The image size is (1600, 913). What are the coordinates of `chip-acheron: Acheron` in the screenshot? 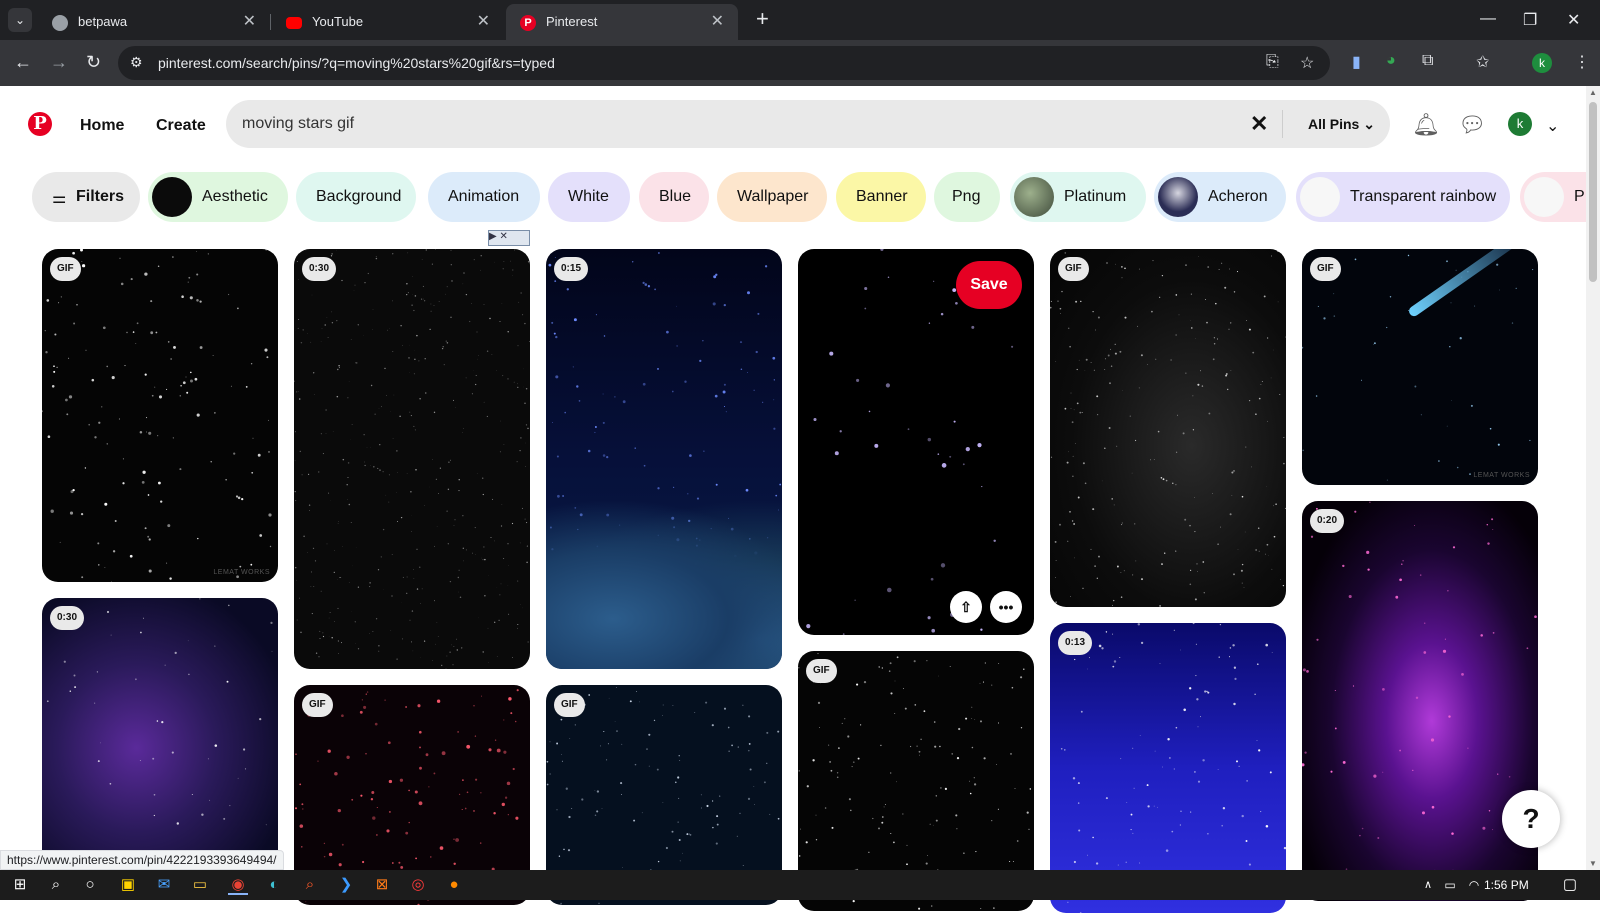 It's located at (1220, 197).